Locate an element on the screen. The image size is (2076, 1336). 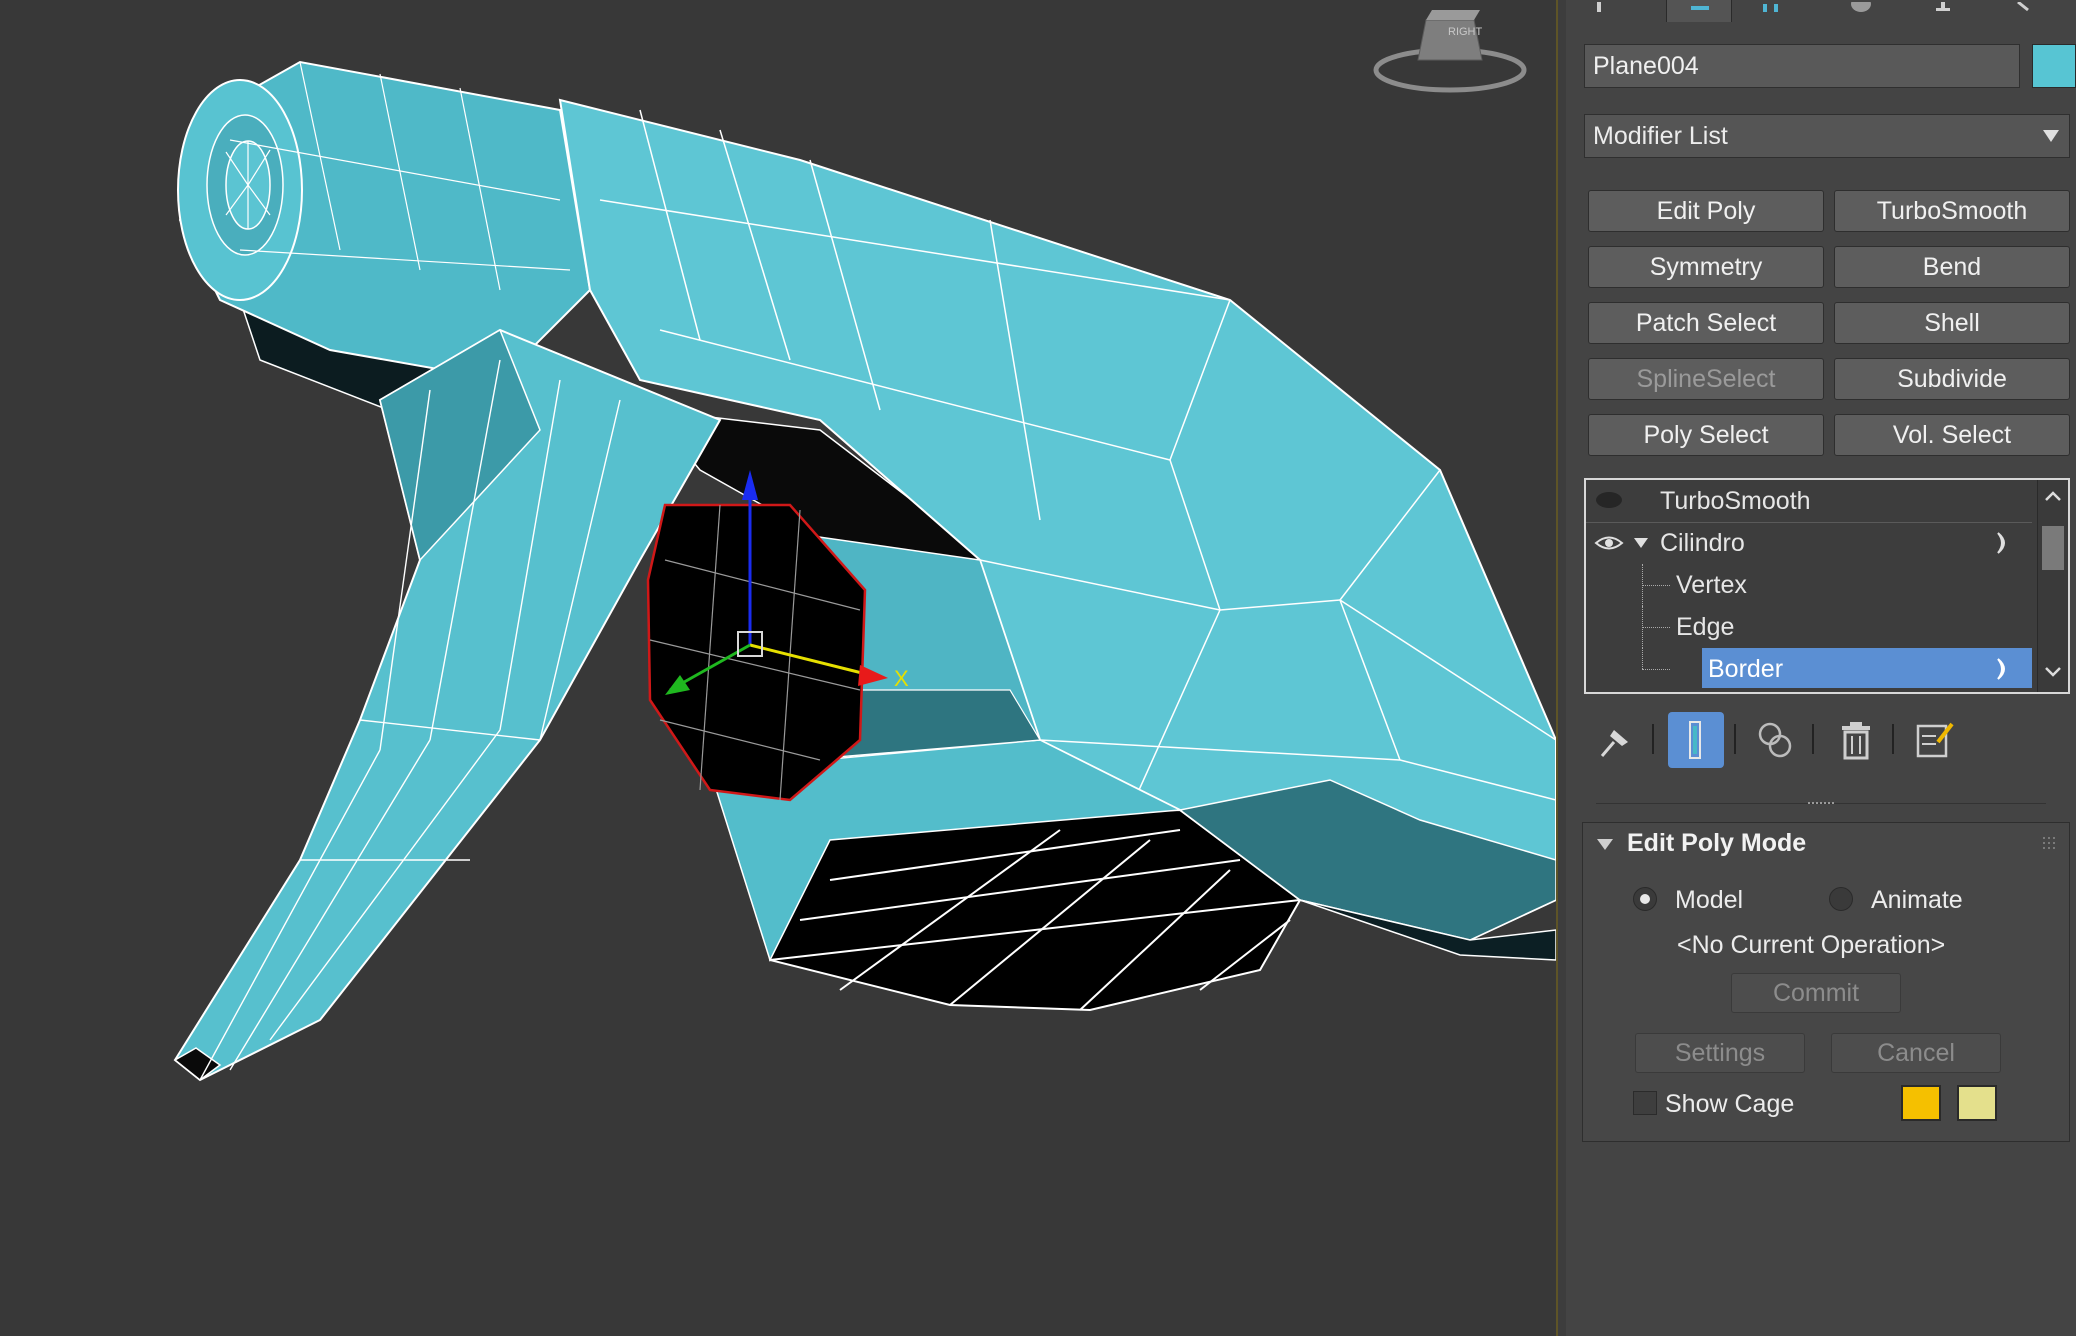
expand-triangle-icon is located at coordinates (1641, 543).